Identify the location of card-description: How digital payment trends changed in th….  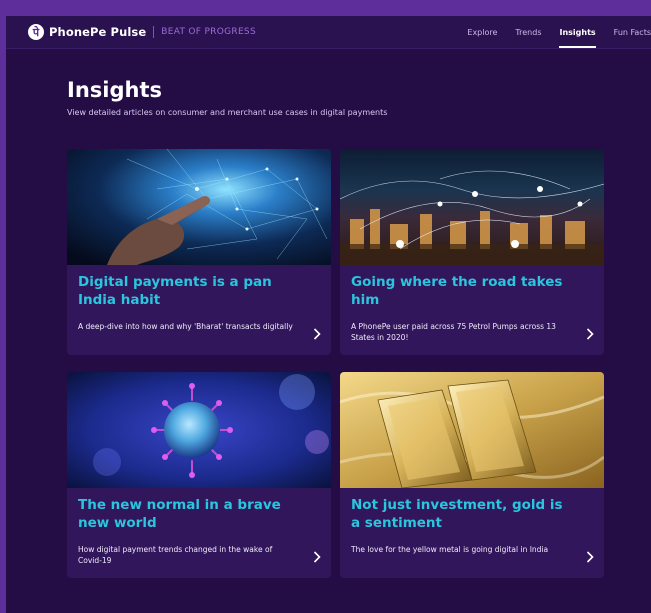
(175, 555).